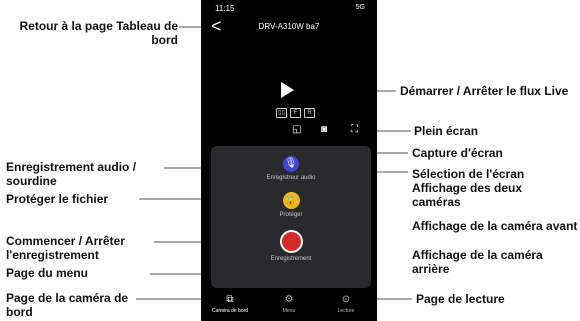  What do you see at coordinates (468, 174) in the screenshot?
I see `callout-screen-select: Sélection de l'écran` at bounding box center [468, 174].